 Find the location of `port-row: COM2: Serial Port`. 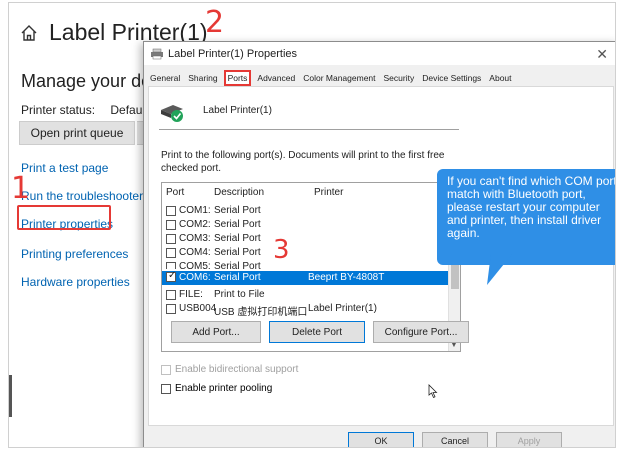

port-row: COM2: Serial Port is located at coordinates (305, 225).